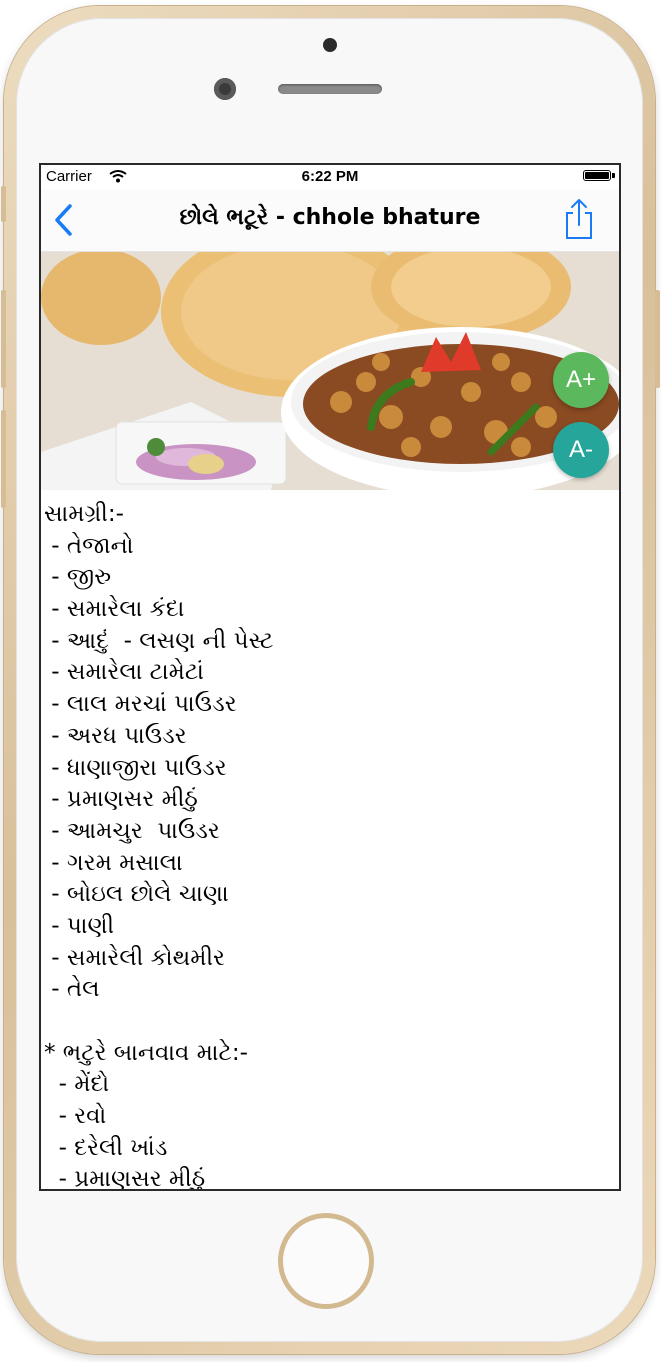 Image resolution: width=661 pixels, height=1362 pixels. I want to click on status-bar: Carrier 6:22 PM, so click(330, 176).